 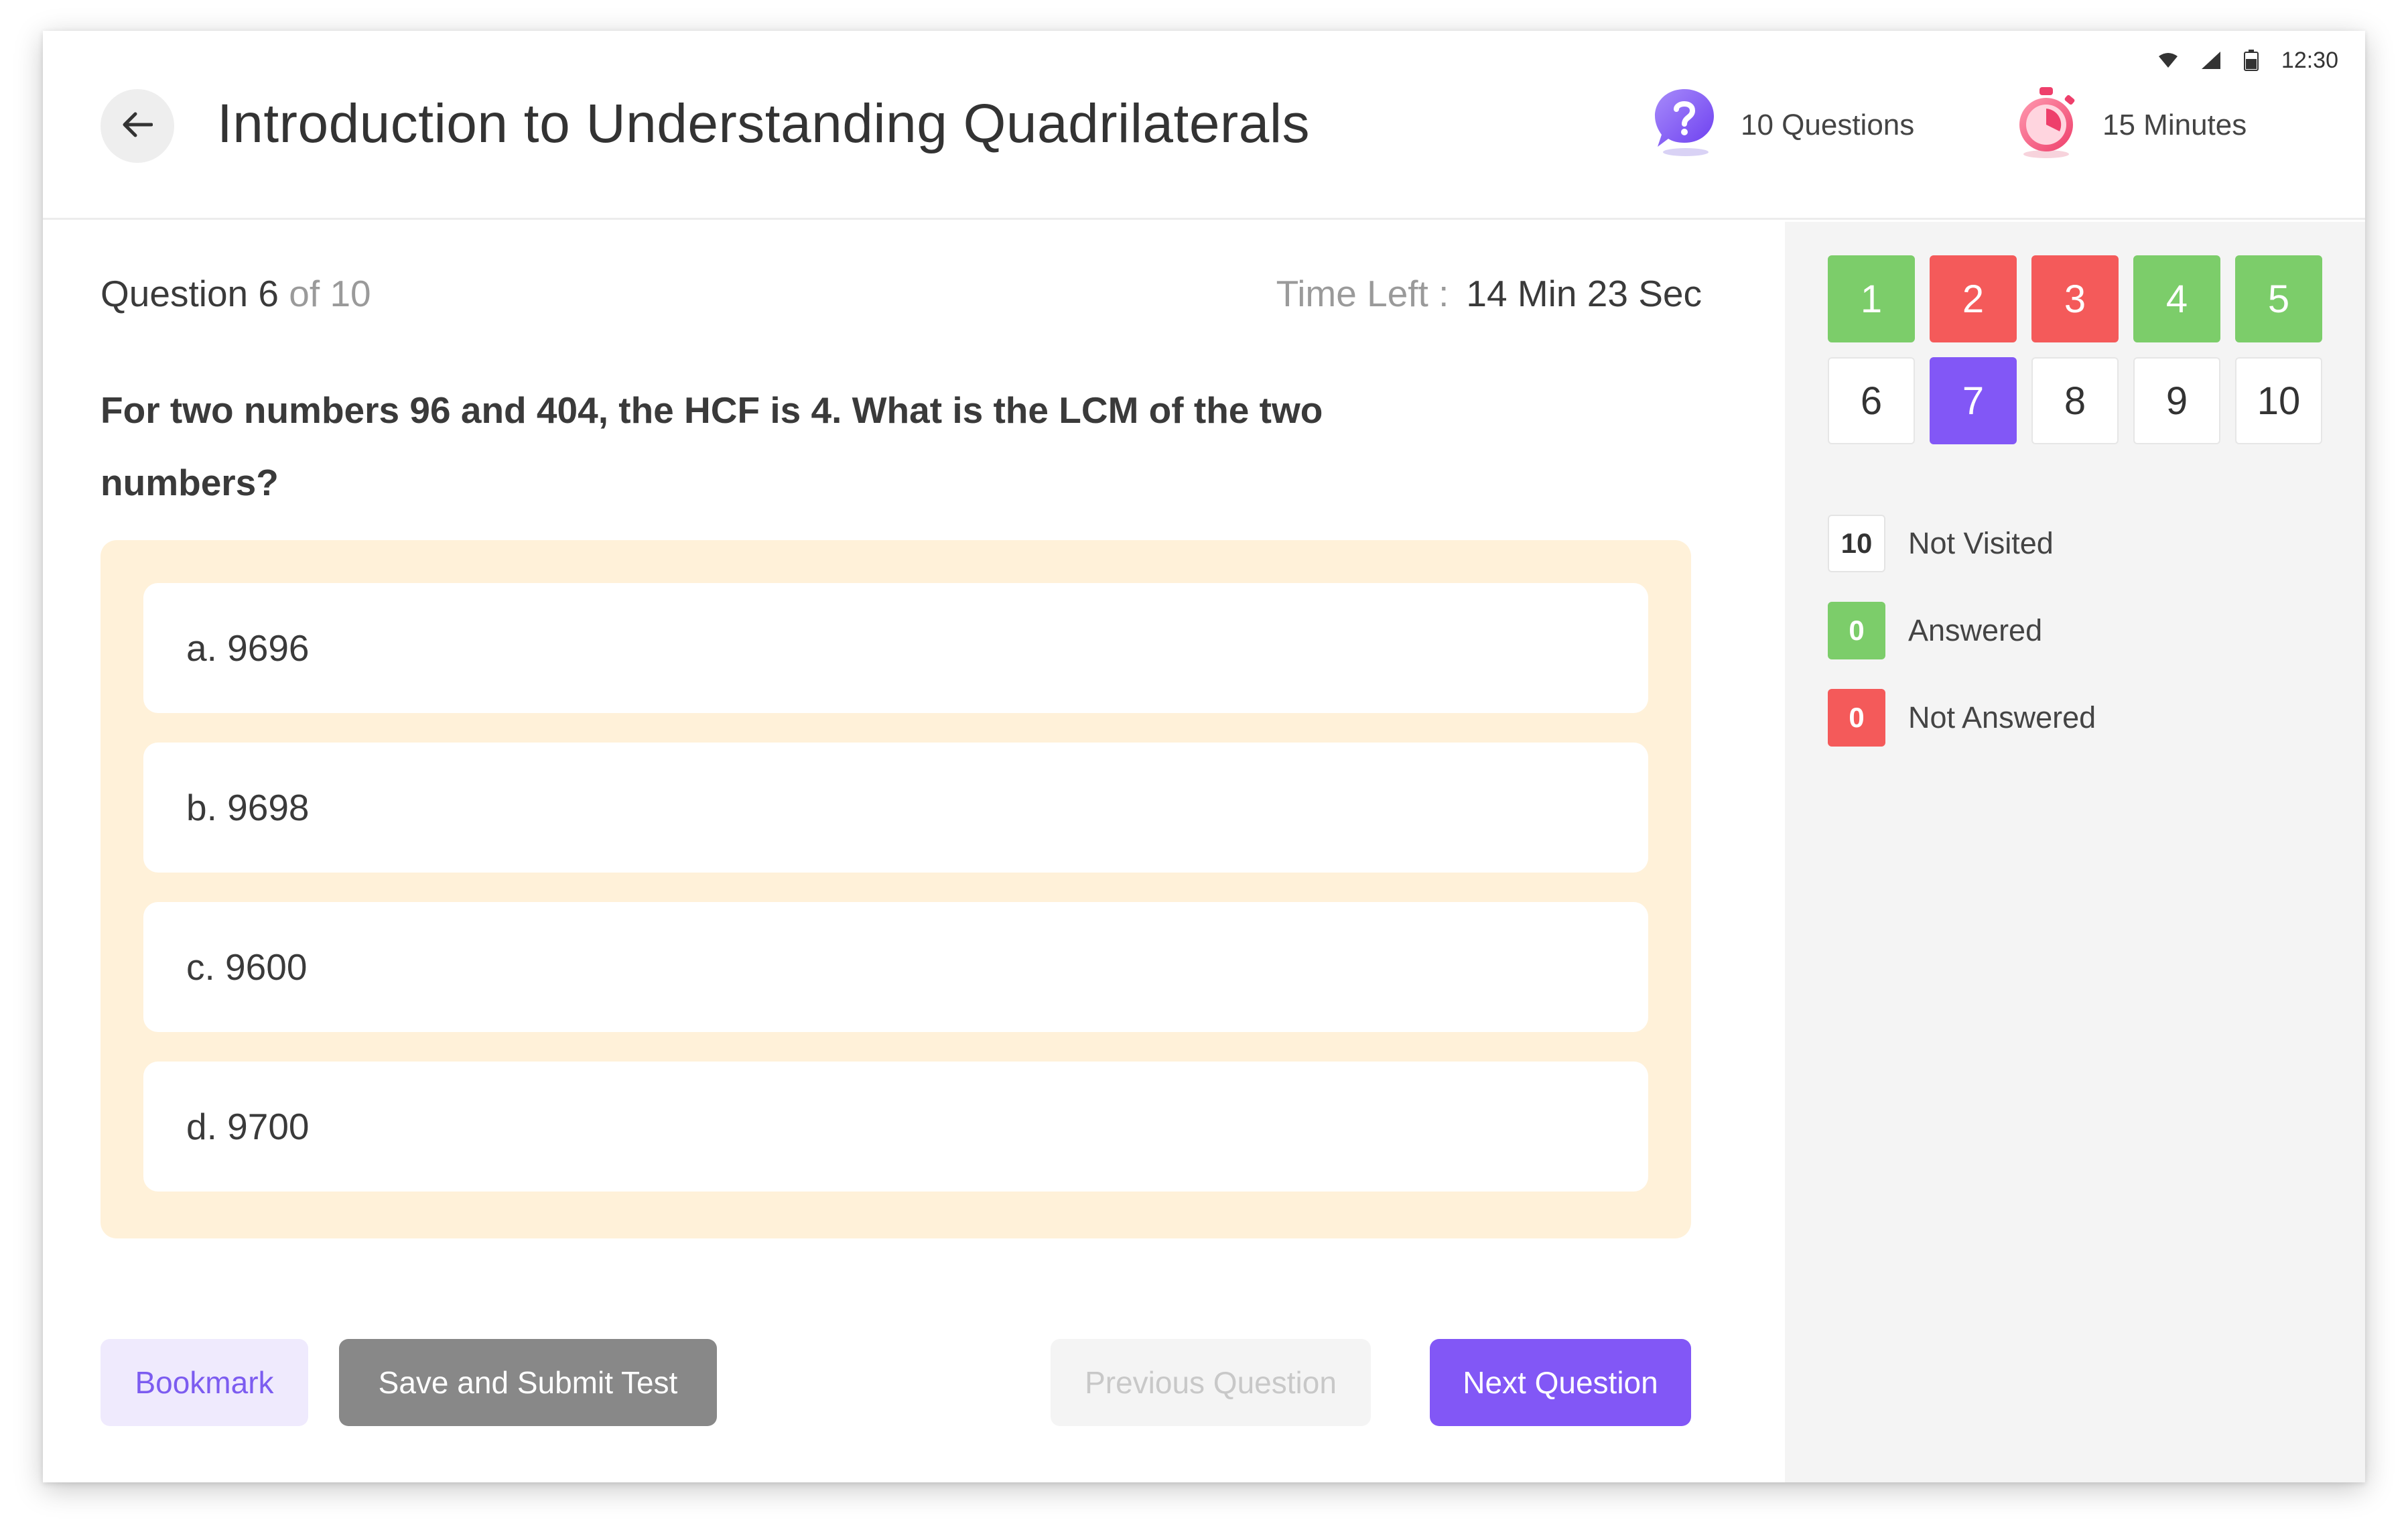 What do you see at coordinates (1981, 543) in the screenshot?
I see `not-visited-label: Not Visited` at bounding box center [1981, 543].